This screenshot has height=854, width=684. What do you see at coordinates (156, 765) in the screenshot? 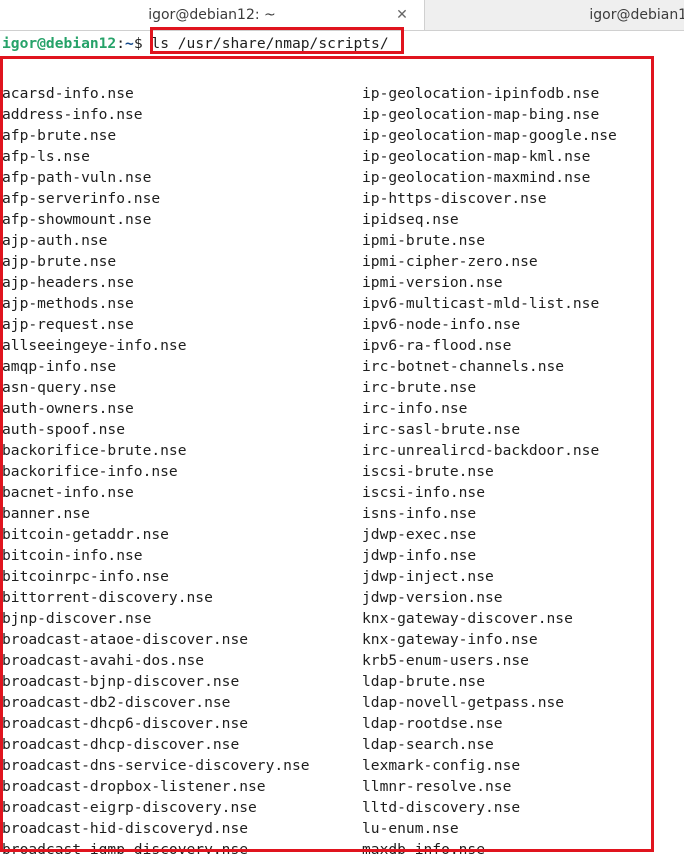
I see `file-list-item: broadcast-dns-service-discovery.nse` at bounding box center [156, 765].